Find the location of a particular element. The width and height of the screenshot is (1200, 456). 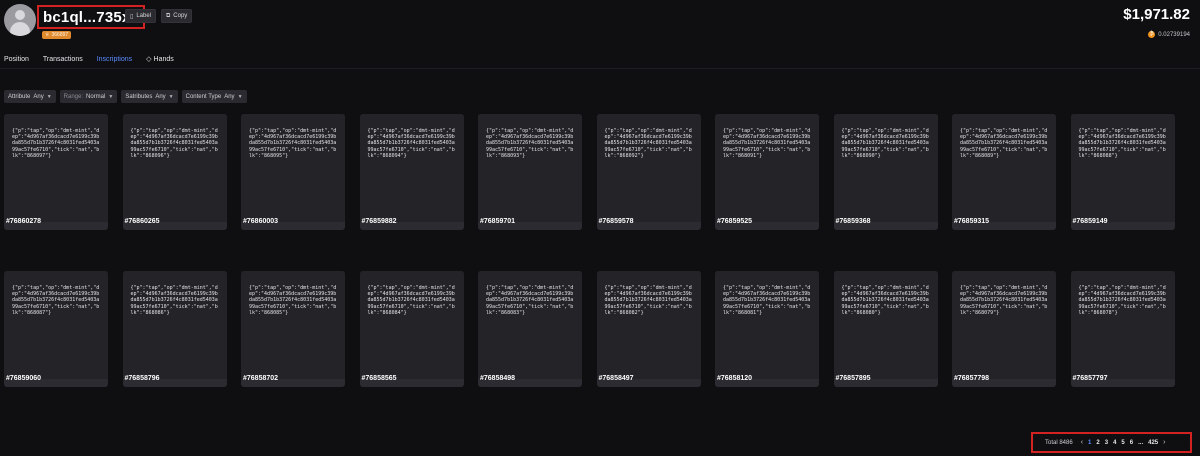

tab-transactions-label: Transactions is located at coordinates (62, 59).